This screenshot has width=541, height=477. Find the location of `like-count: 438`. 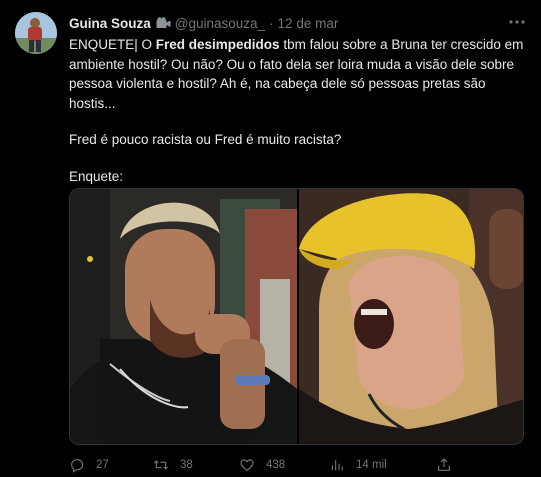

like-count: 438 is located at coordinates (276, 465).